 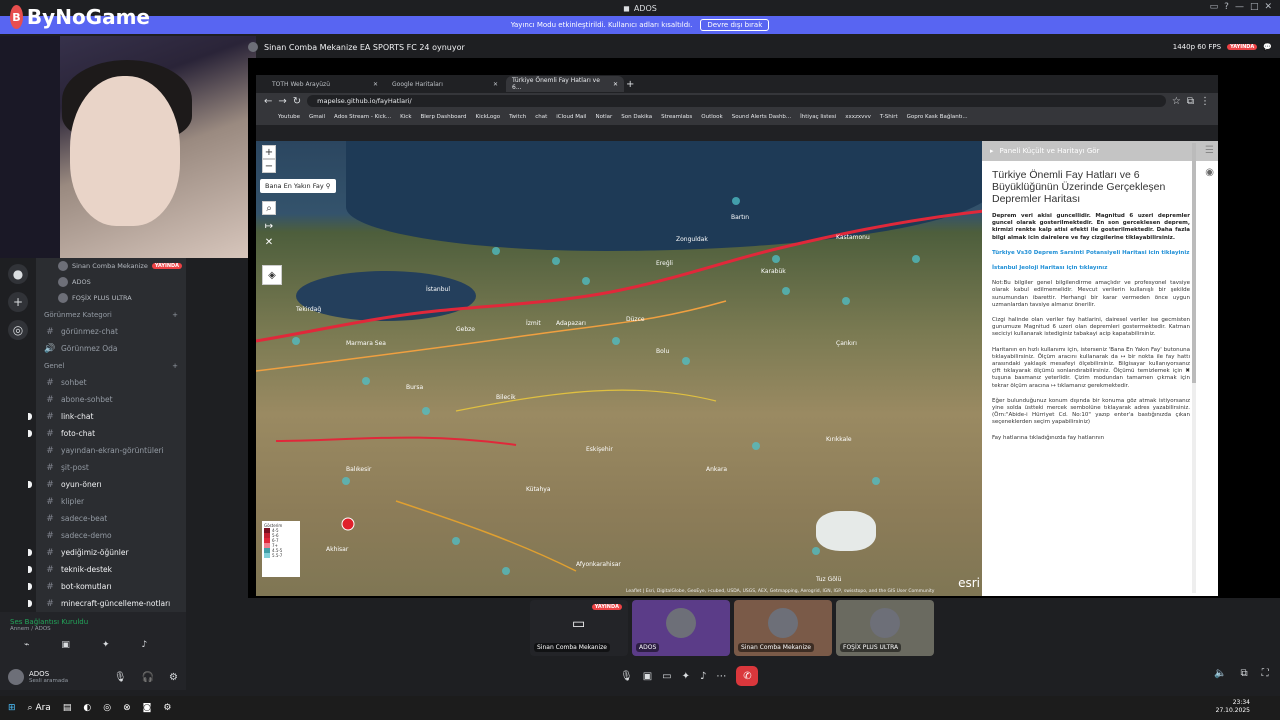 I want to click on channel-item: # bot-komutları, so click(x=107, y=586).